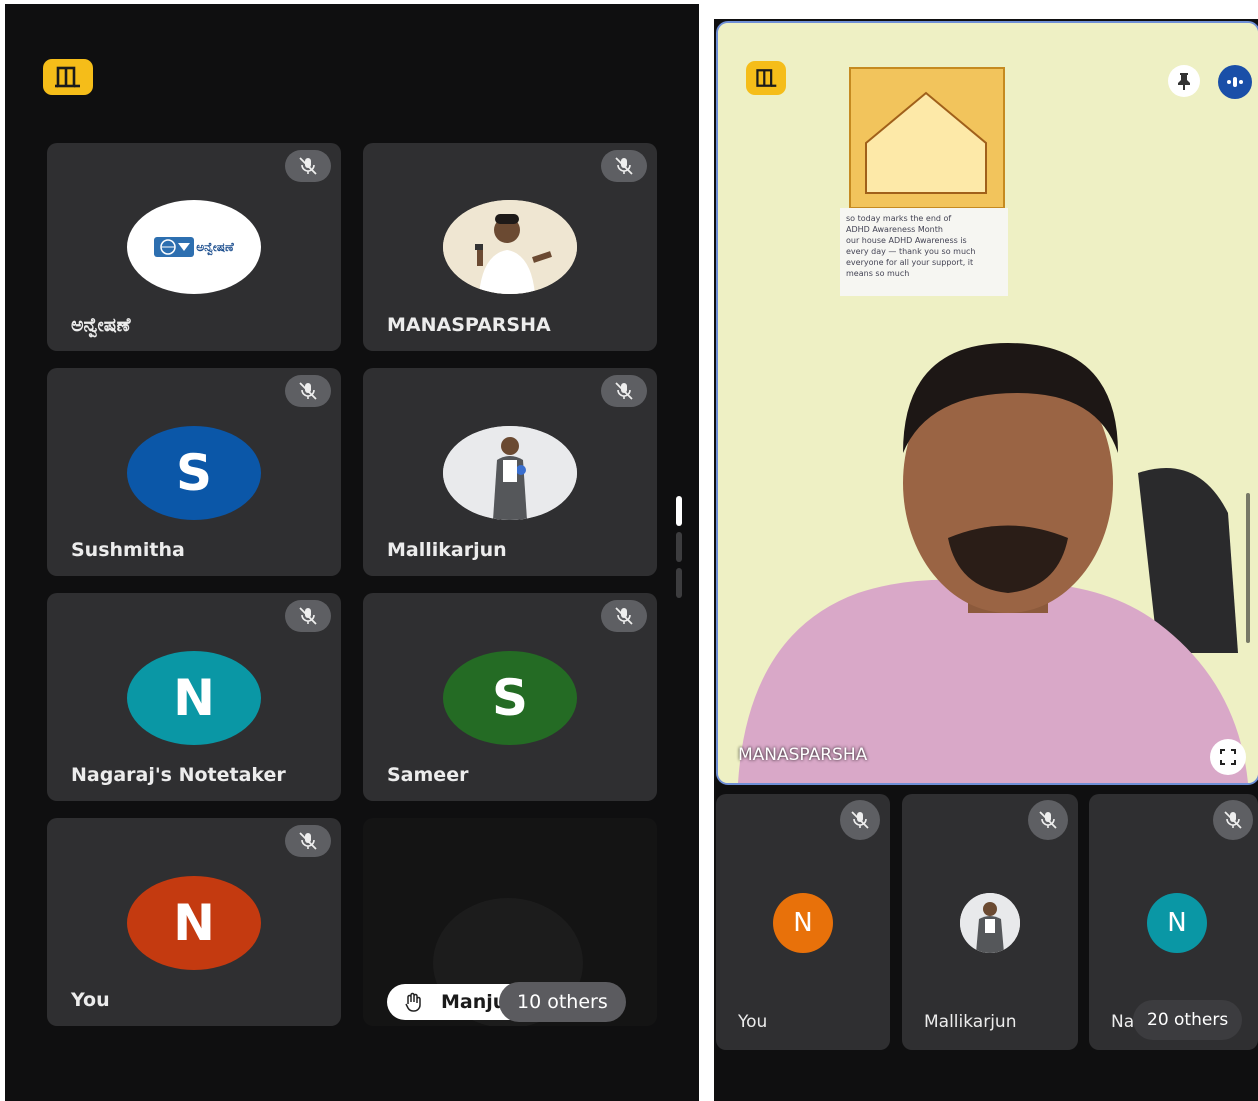 This screenshot has height=1101, width=1258. I want to click on organization-logo: ಅನ್ವೇಷಣೆ, so click(194, 247).